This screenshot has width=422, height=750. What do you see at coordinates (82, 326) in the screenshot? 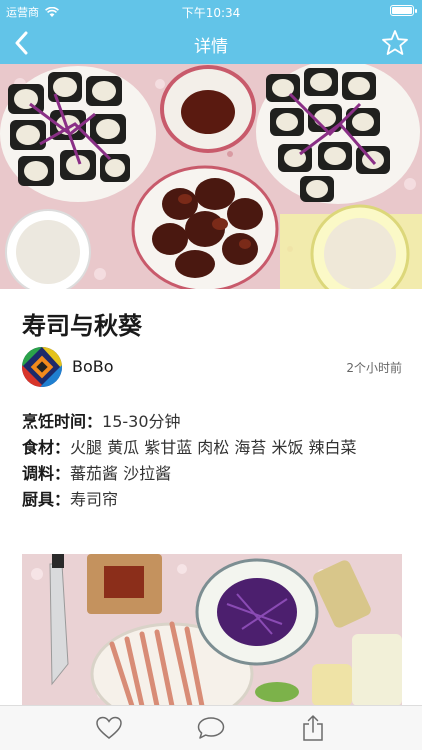
I see `recipe-title: 寿司与秋葵` at bounding box center [82, 326].